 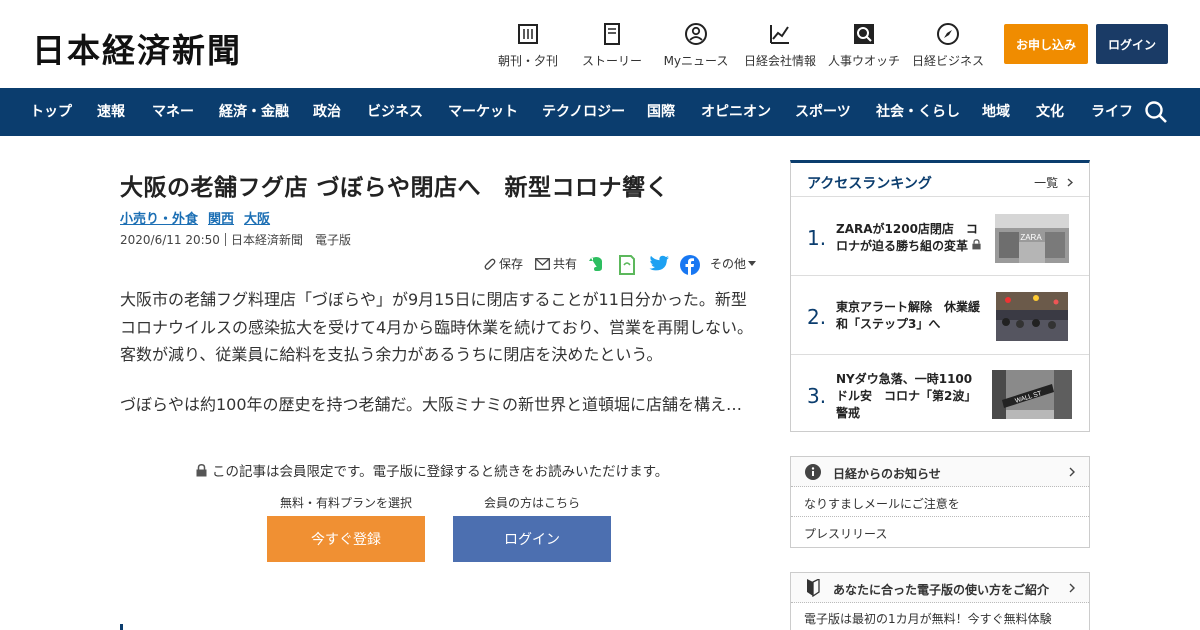 I want to click on search-icon, so click(x=1156, y=112).